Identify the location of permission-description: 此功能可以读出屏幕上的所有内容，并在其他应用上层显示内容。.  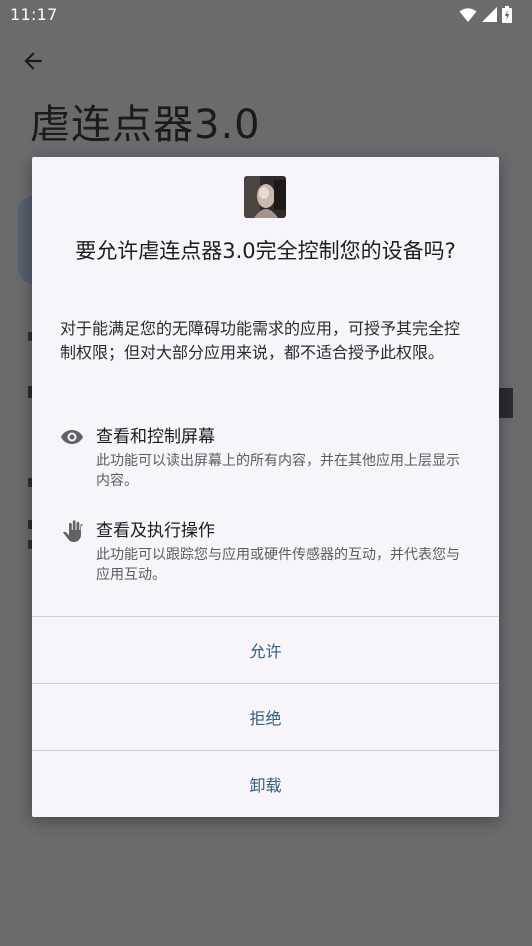
(278, 471).